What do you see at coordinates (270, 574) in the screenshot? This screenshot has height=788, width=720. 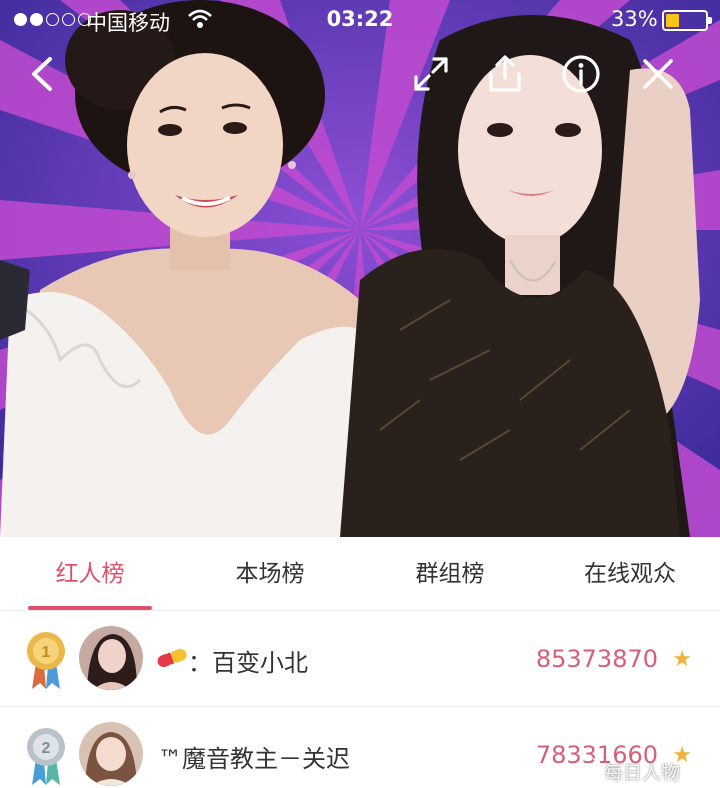 I see `tab-session-ranking: 本场榜` at bounding box center [270, 574].